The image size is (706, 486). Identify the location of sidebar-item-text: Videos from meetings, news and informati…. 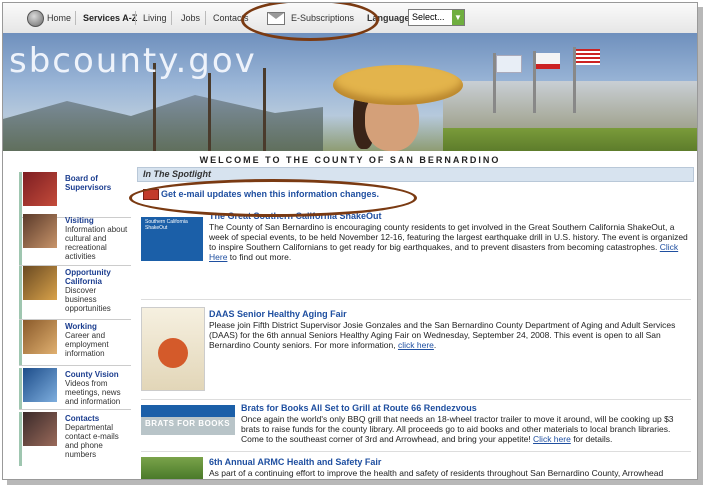
(93, 392).